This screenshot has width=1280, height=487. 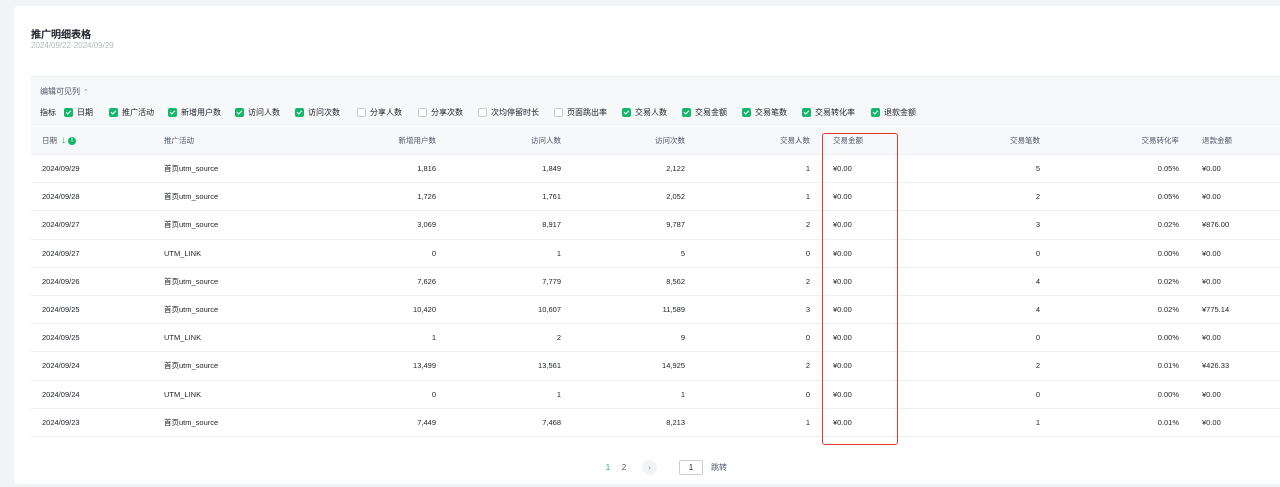 I want to click on table-cell: 首页utm_source, so click(x=191, y=366).